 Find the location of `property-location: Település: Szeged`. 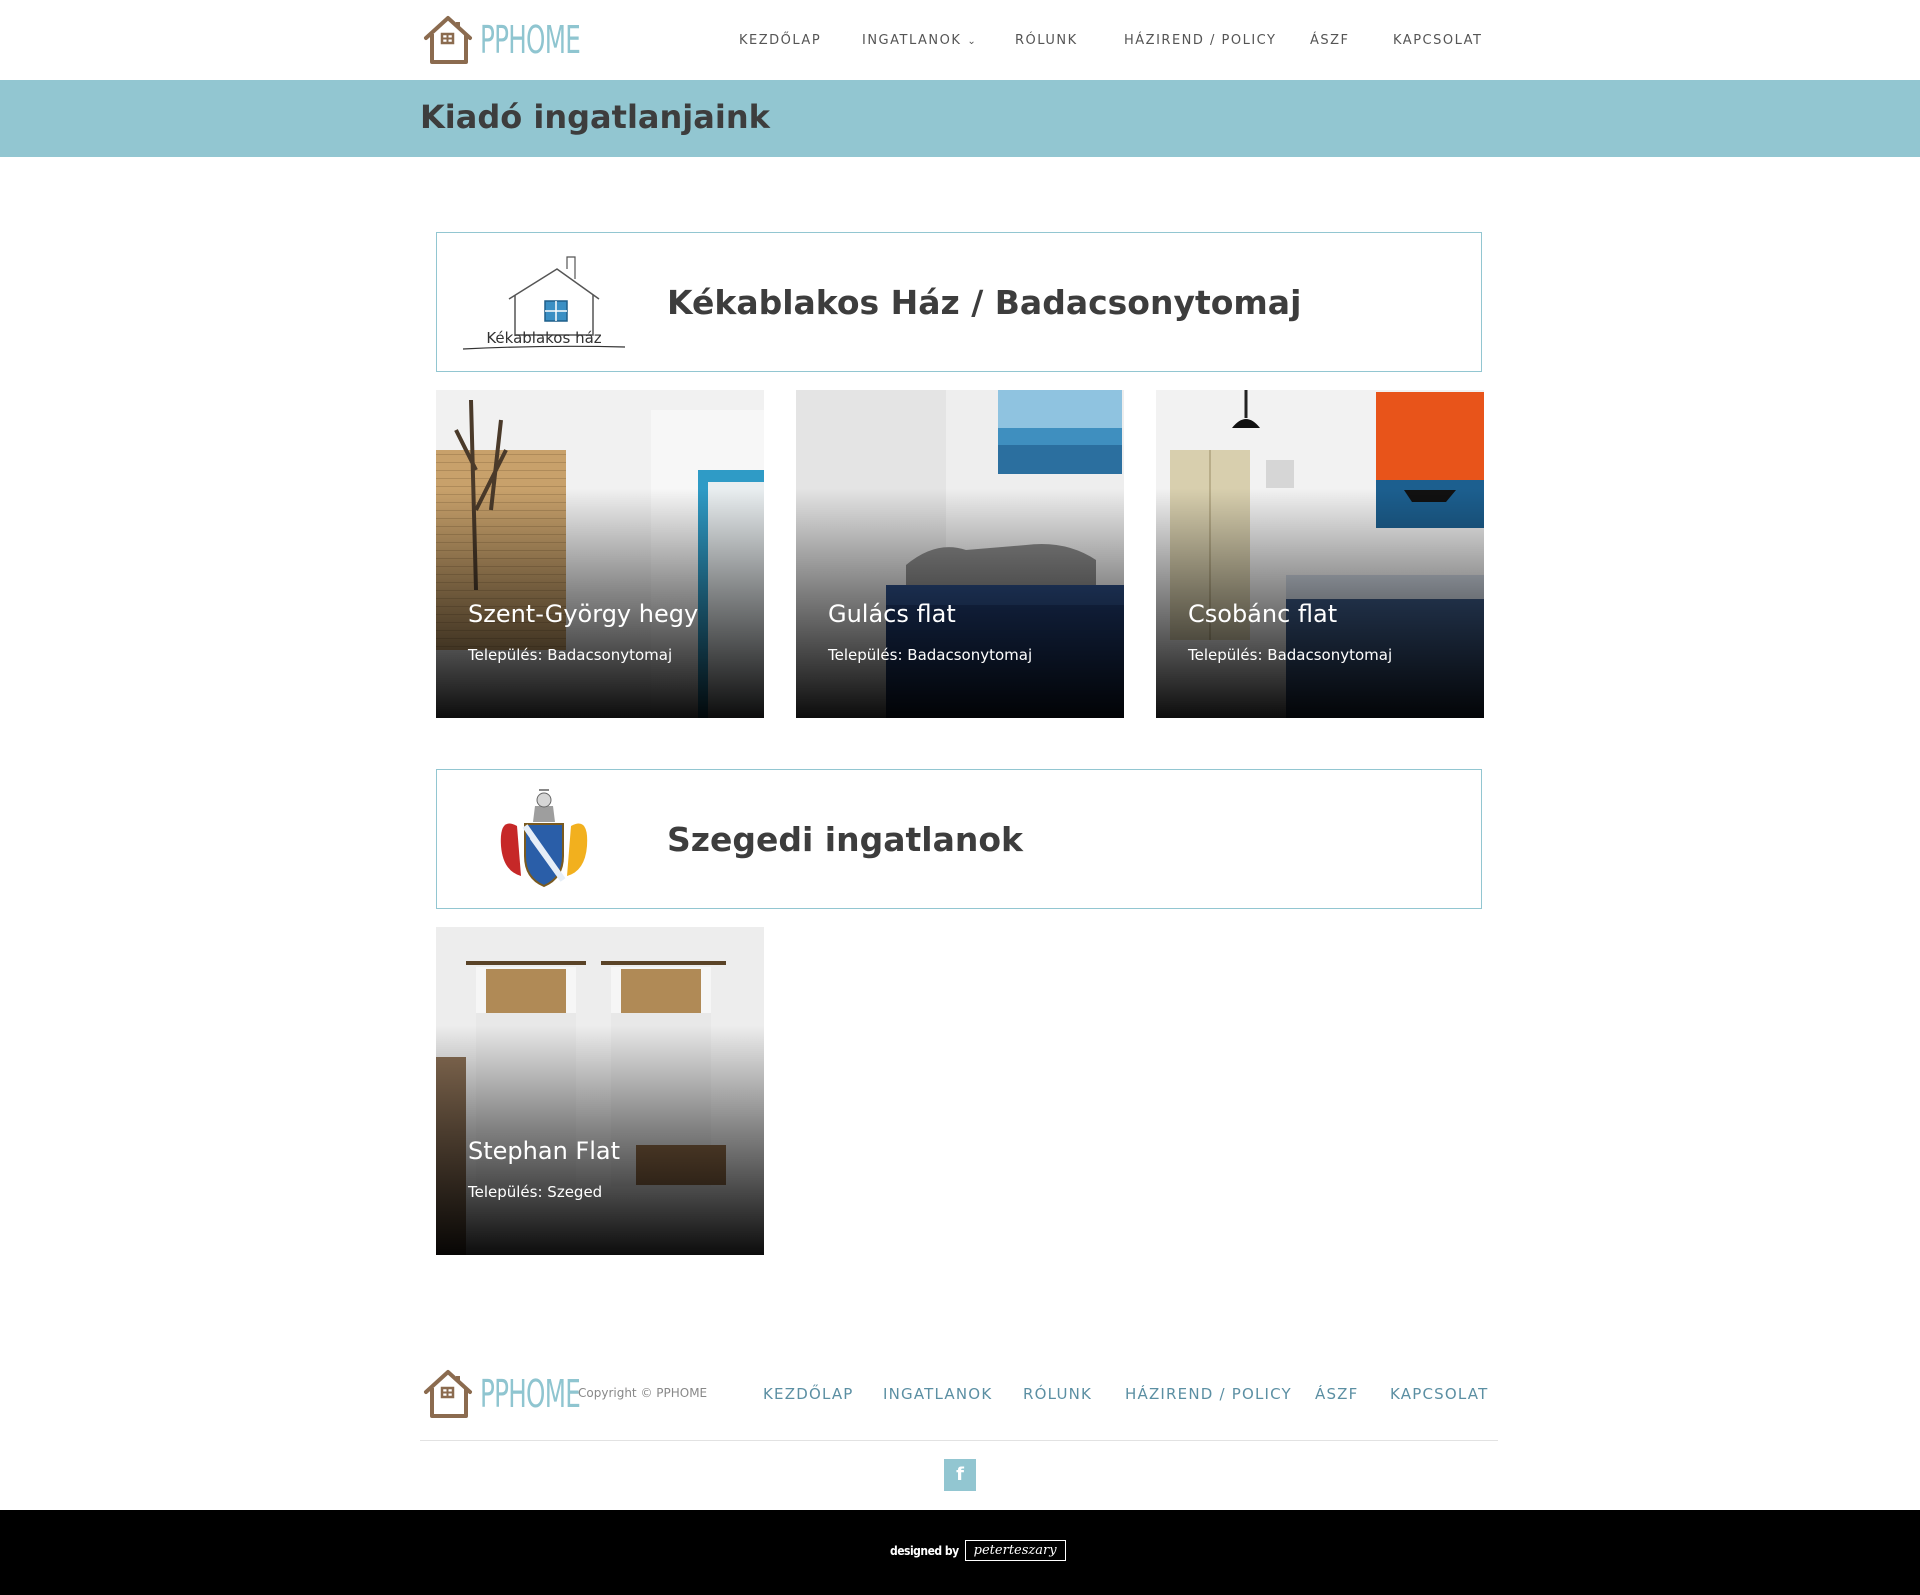

property-location: Település: Szeged is located at coordinates (535, 1192).